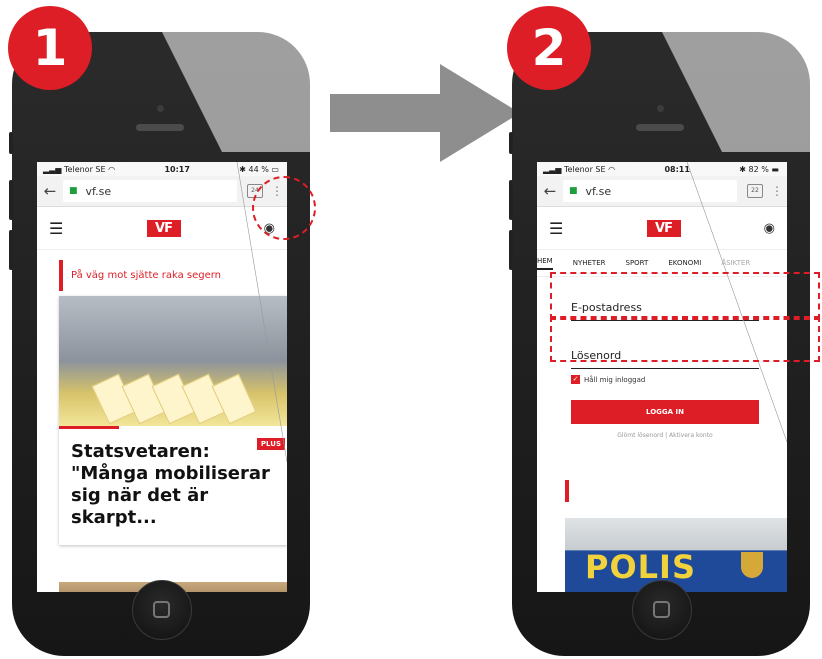 This screenshot has height=659, width=822. I want to click on browser-toolbar: ← ■ vf.se 24 ⋮, so click(162, 191).